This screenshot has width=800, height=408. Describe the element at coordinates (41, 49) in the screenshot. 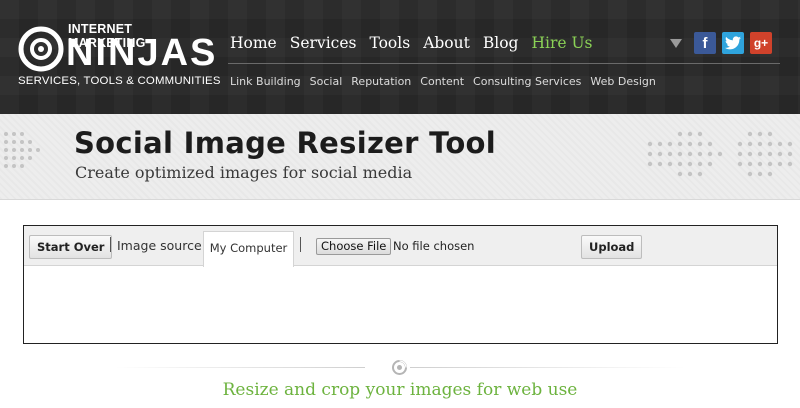

I see `swirl-logo-icon` at that location.